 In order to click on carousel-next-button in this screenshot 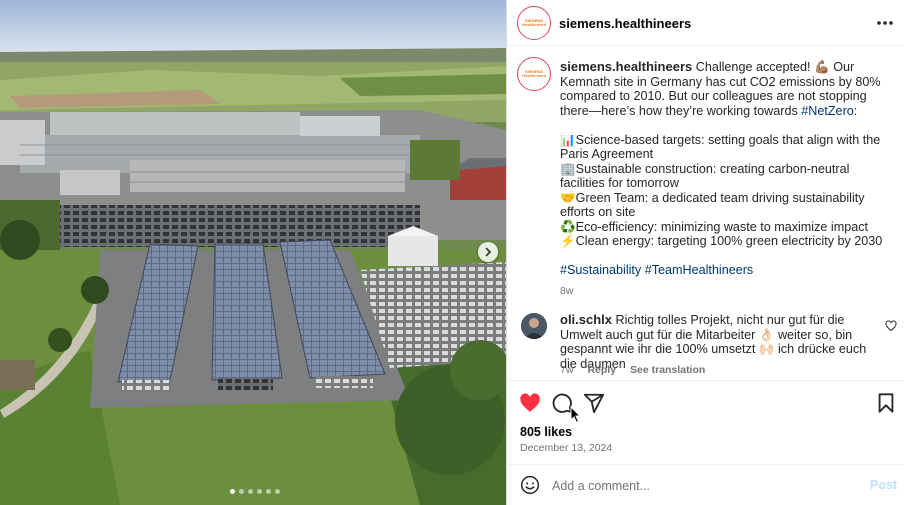, I will do `click(488, 252)`.